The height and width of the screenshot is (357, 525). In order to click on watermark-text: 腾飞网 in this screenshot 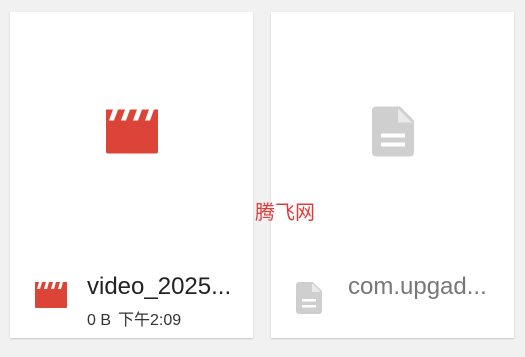, I will do `click(285, 212)`.